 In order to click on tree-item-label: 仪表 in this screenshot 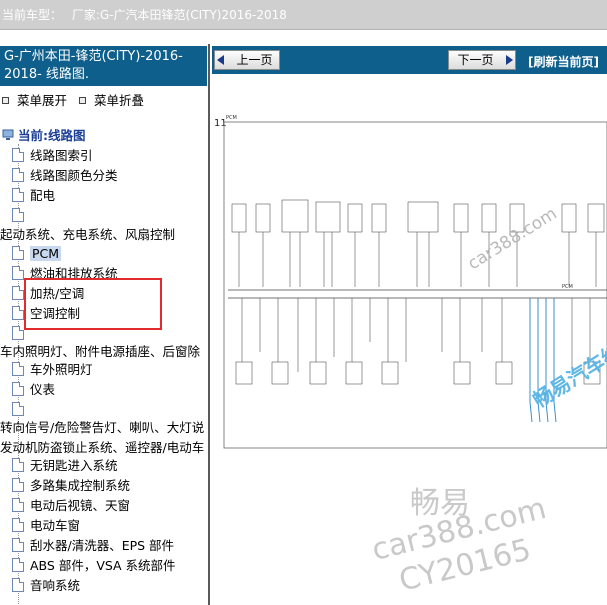, I will do `click(43, 389)`.